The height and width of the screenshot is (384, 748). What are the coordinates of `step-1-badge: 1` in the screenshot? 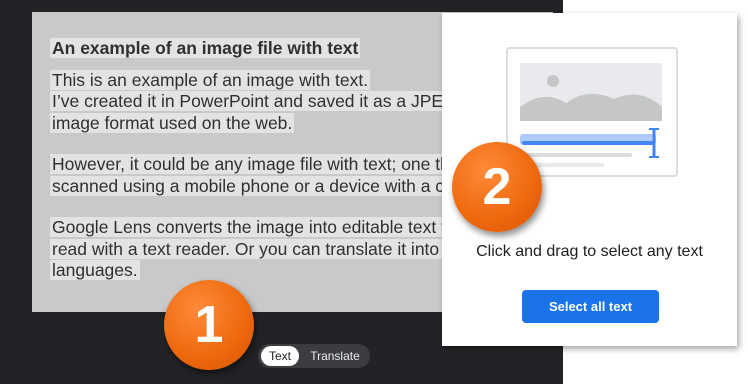 It's located at (209, 325).